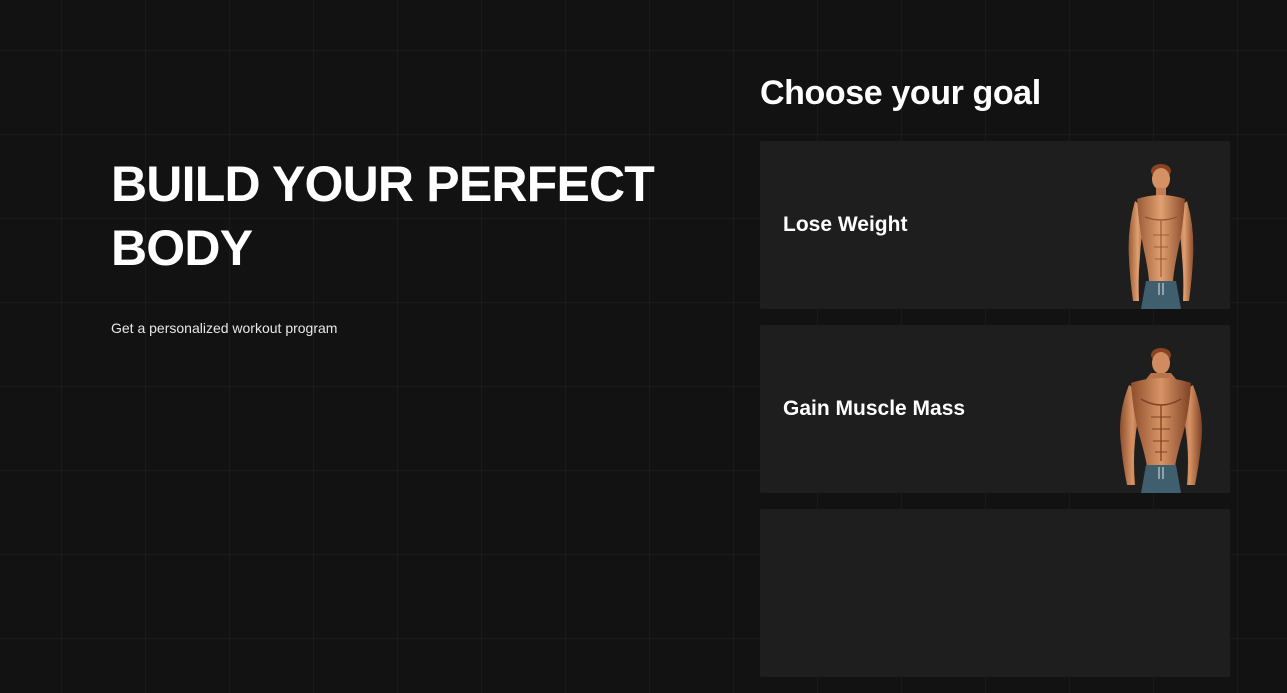 This screenshot has height=693, width=1287. I want to click on lean-man-image, so click(1161, 234).